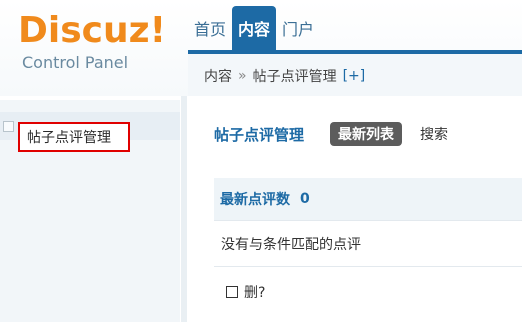  What do you see at coordinates (218, 76) in the screenshot?
I see `breadcrumb-root: 内容` at bounding box center [218, 76].